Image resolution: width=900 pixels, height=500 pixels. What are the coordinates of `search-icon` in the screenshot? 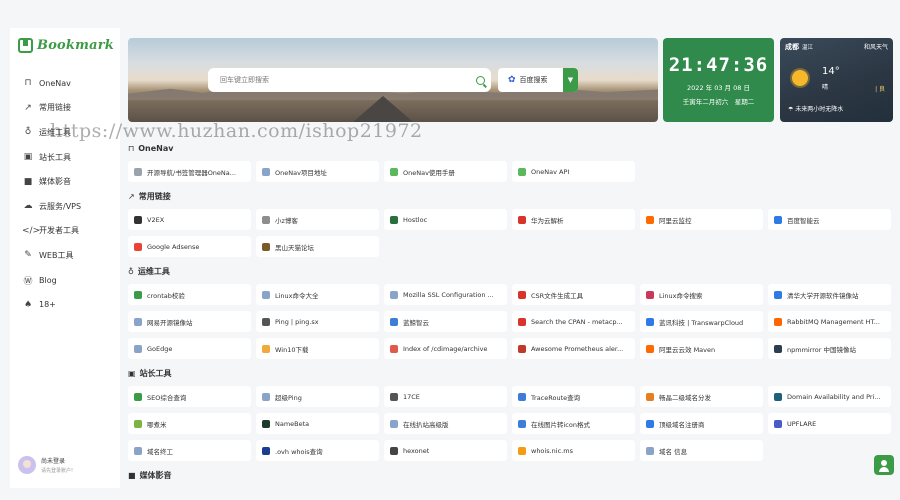 It's located at (480, 80).